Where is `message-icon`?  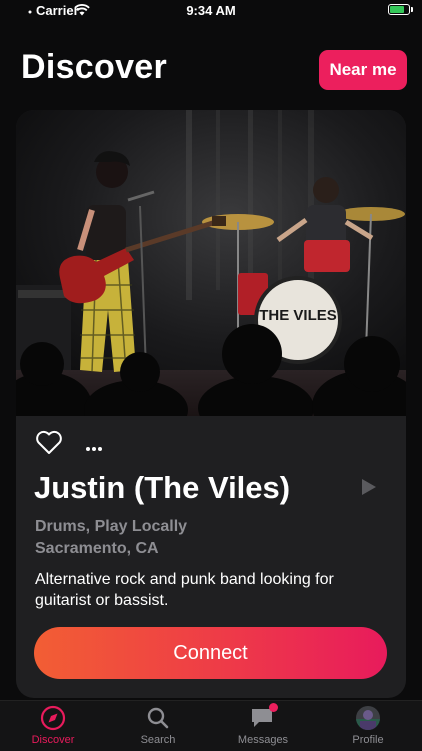 message-icon is located at coordinates (264, 717).